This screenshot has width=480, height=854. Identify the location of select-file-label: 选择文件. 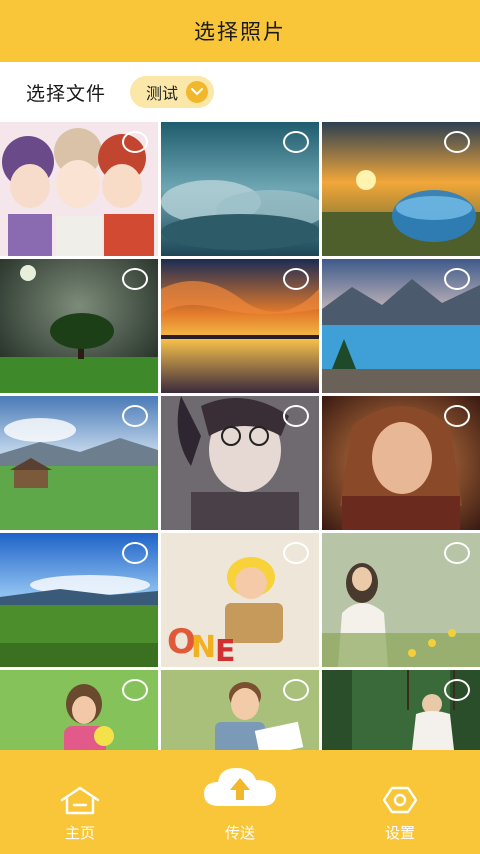
(66, 93).